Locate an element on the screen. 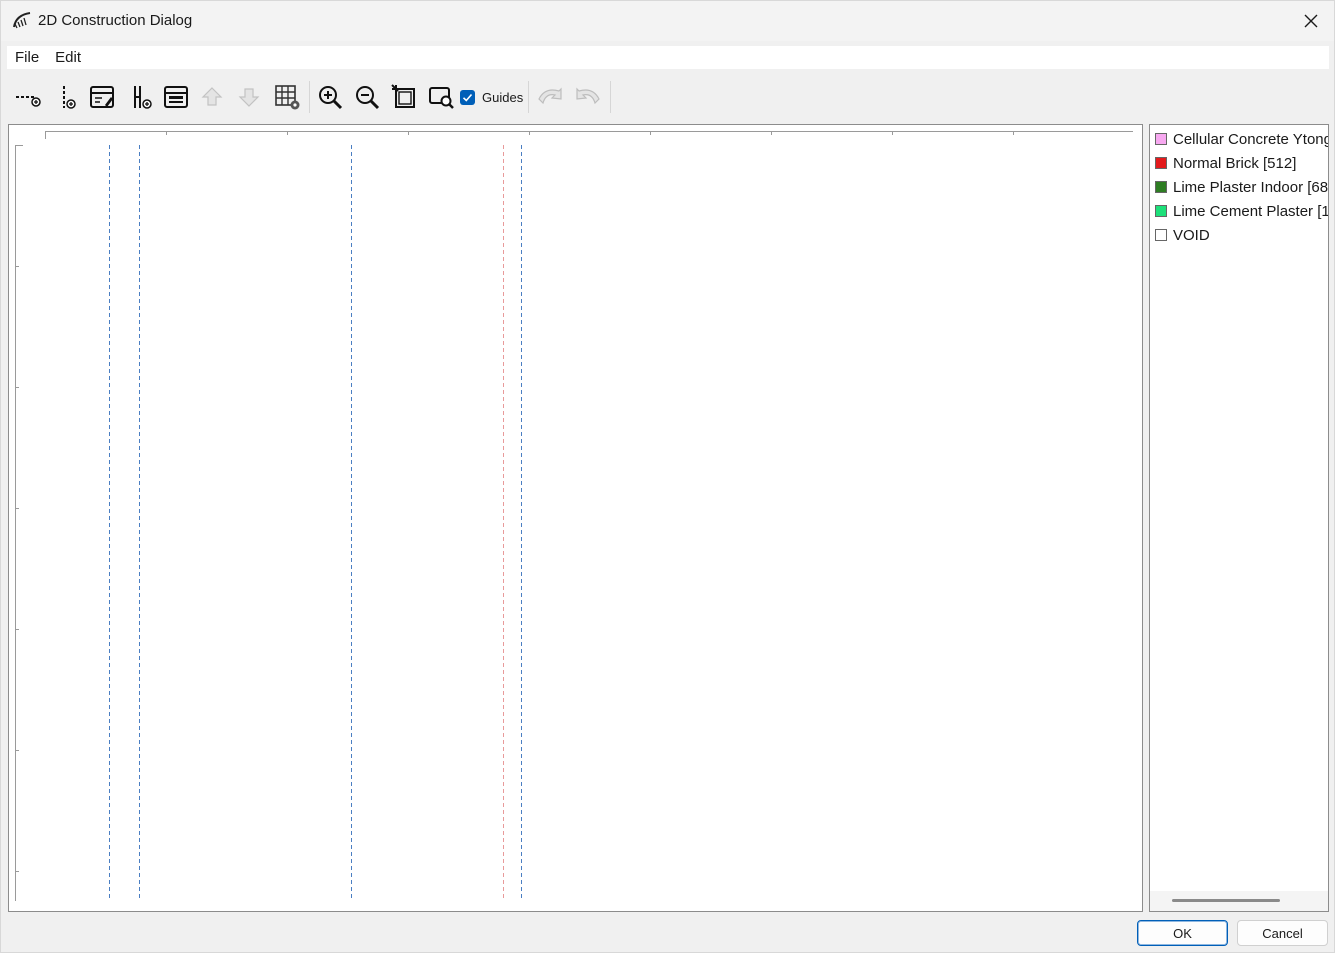 Image resolution: width=1335 pixels, height=953 pixels. edit-material-button is located at coordinates (102, 97).